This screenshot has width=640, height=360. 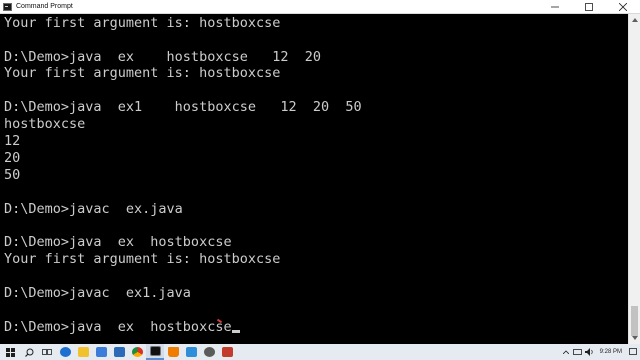 I want to click on vlc-button, so click(x=173, y=352).